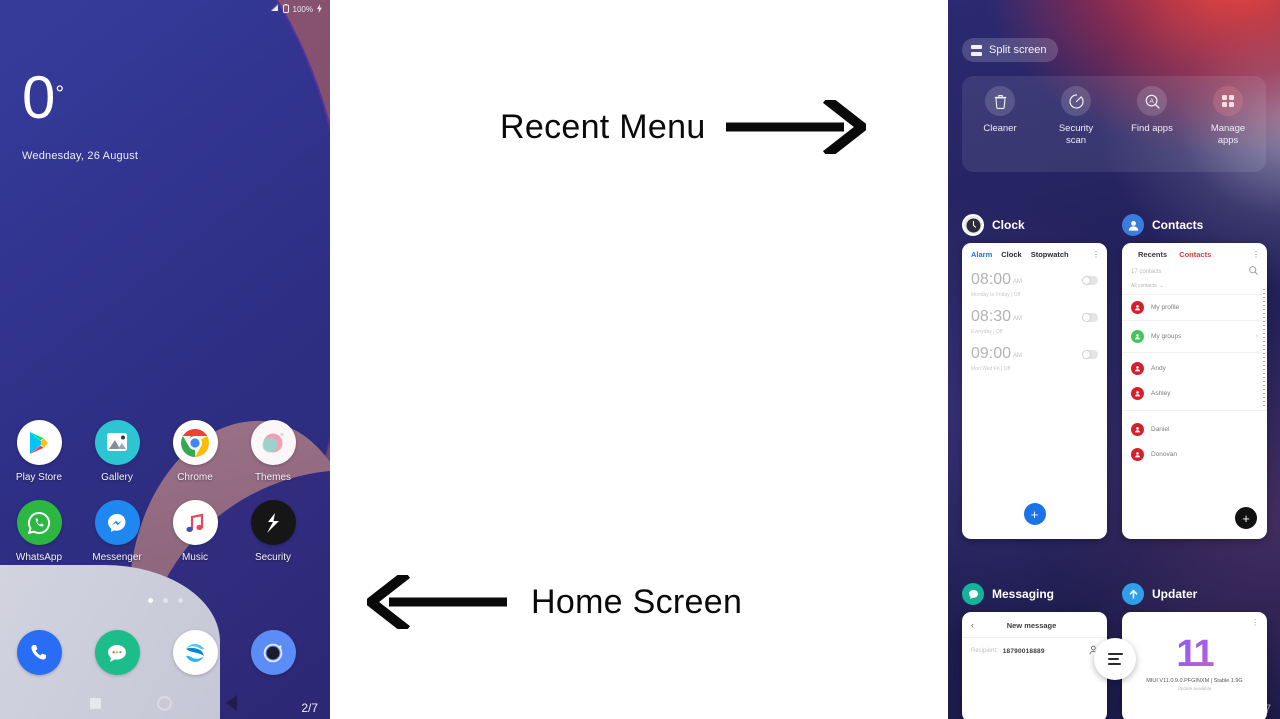 The width and height of the screenshot is (1280, 719). I want to click on update-status: Update available, so click(1194, 688).